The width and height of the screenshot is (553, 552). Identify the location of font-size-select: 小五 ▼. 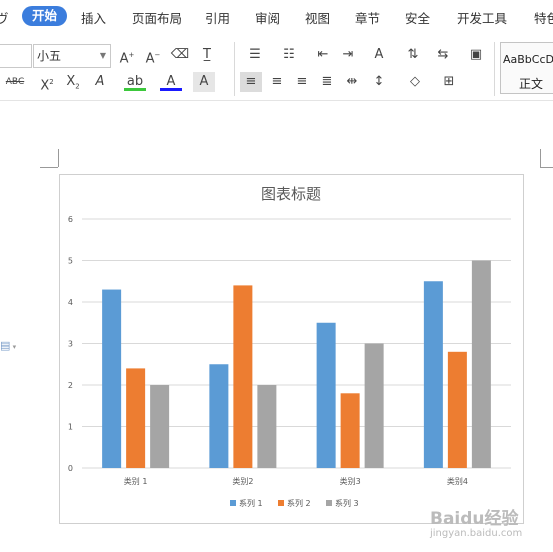
(72, 56).